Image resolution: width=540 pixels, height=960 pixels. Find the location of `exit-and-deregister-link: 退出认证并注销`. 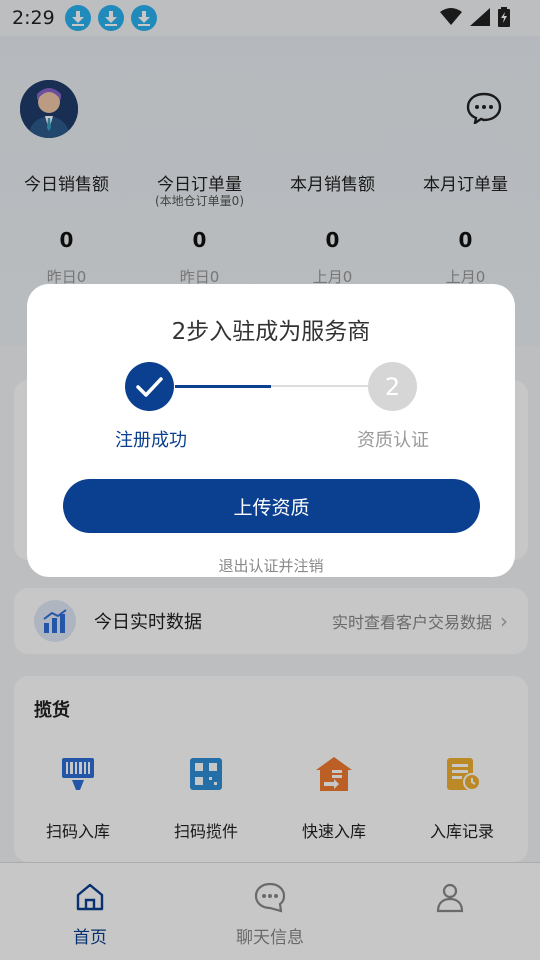

exit-and-deregister-link: 退出认证并注销 is located at coordinates (271, 565).